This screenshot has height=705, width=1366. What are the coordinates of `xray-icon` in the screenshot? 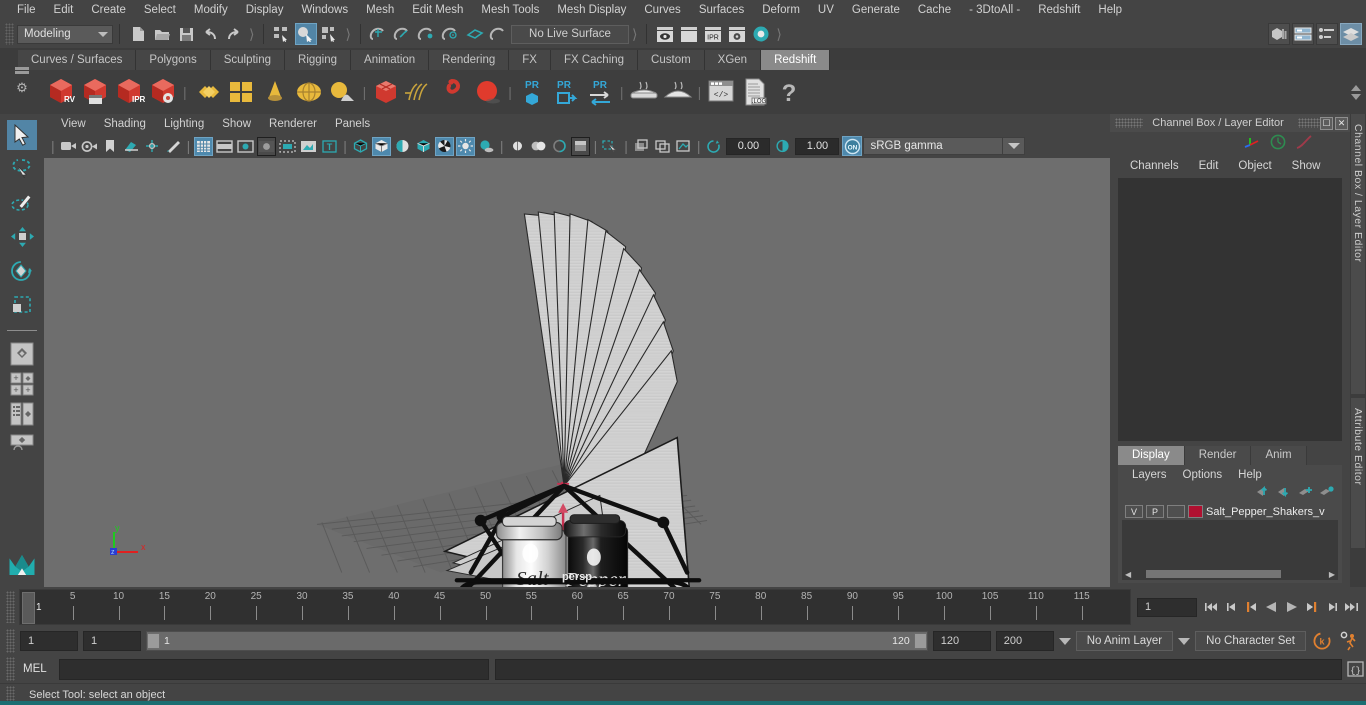 It's located at (610, 146).